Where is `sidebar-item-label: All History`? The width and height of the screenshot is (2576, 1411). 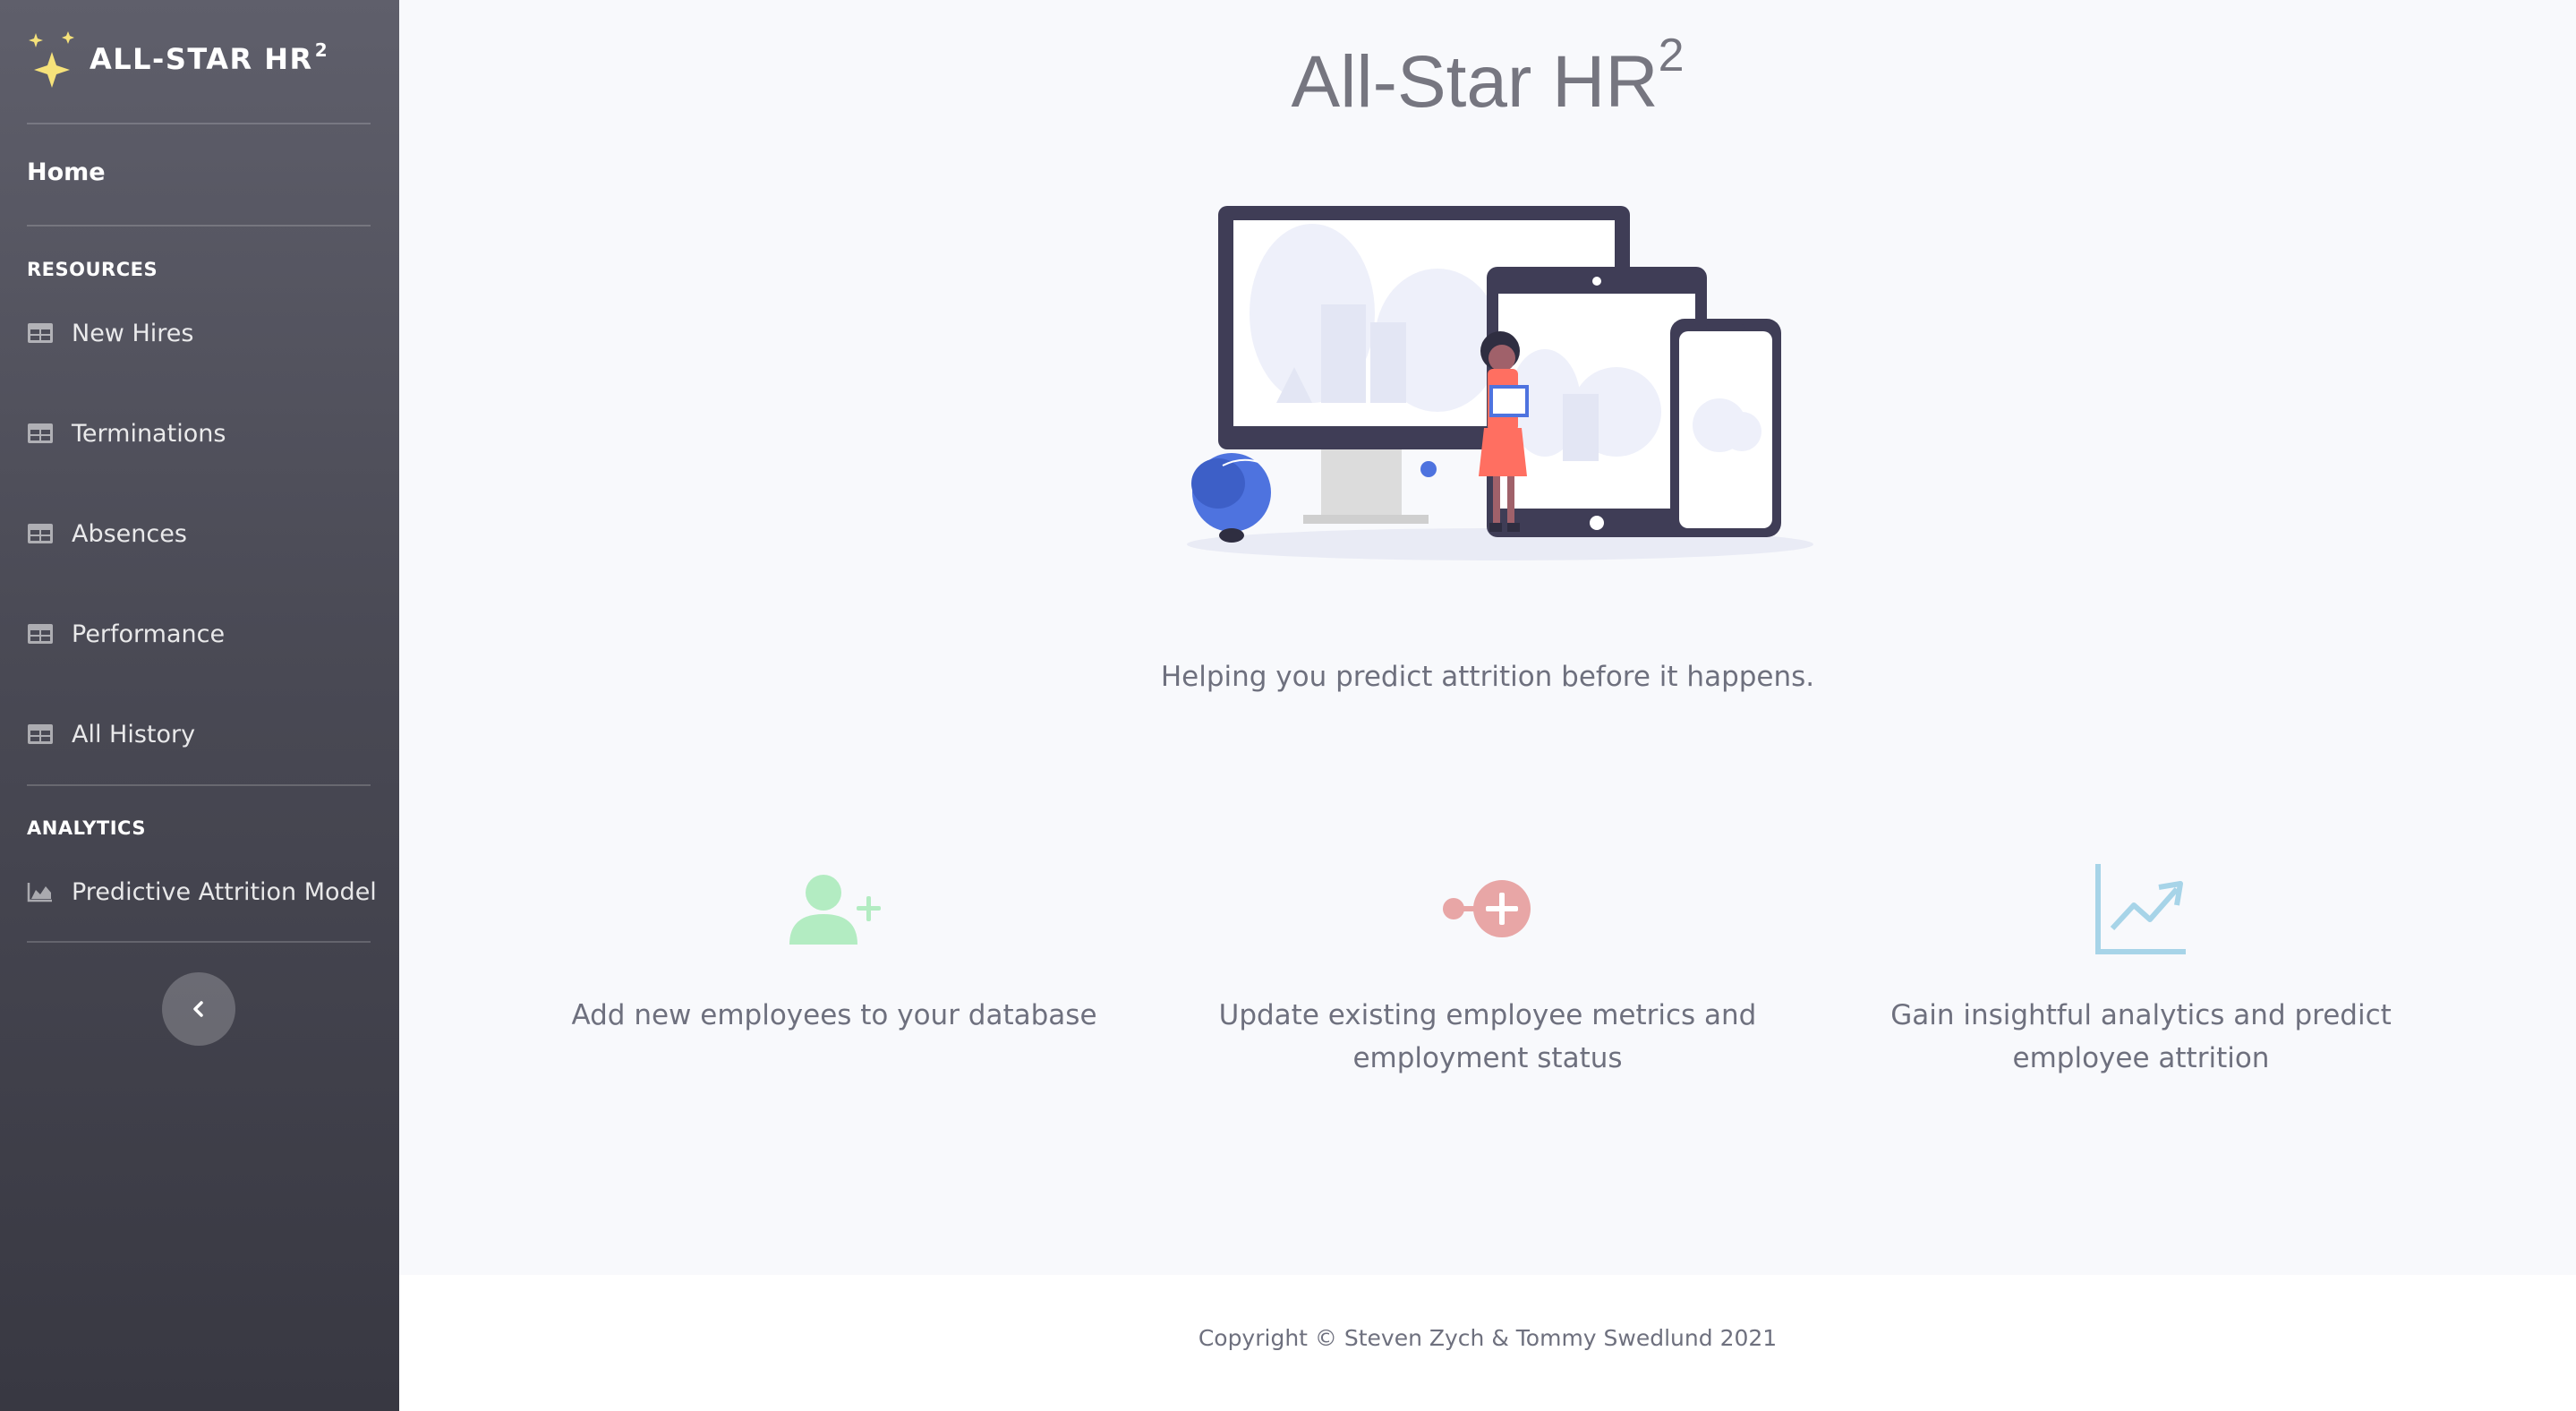 sidebar-item-label: All History is located at coordinates (134, 734).